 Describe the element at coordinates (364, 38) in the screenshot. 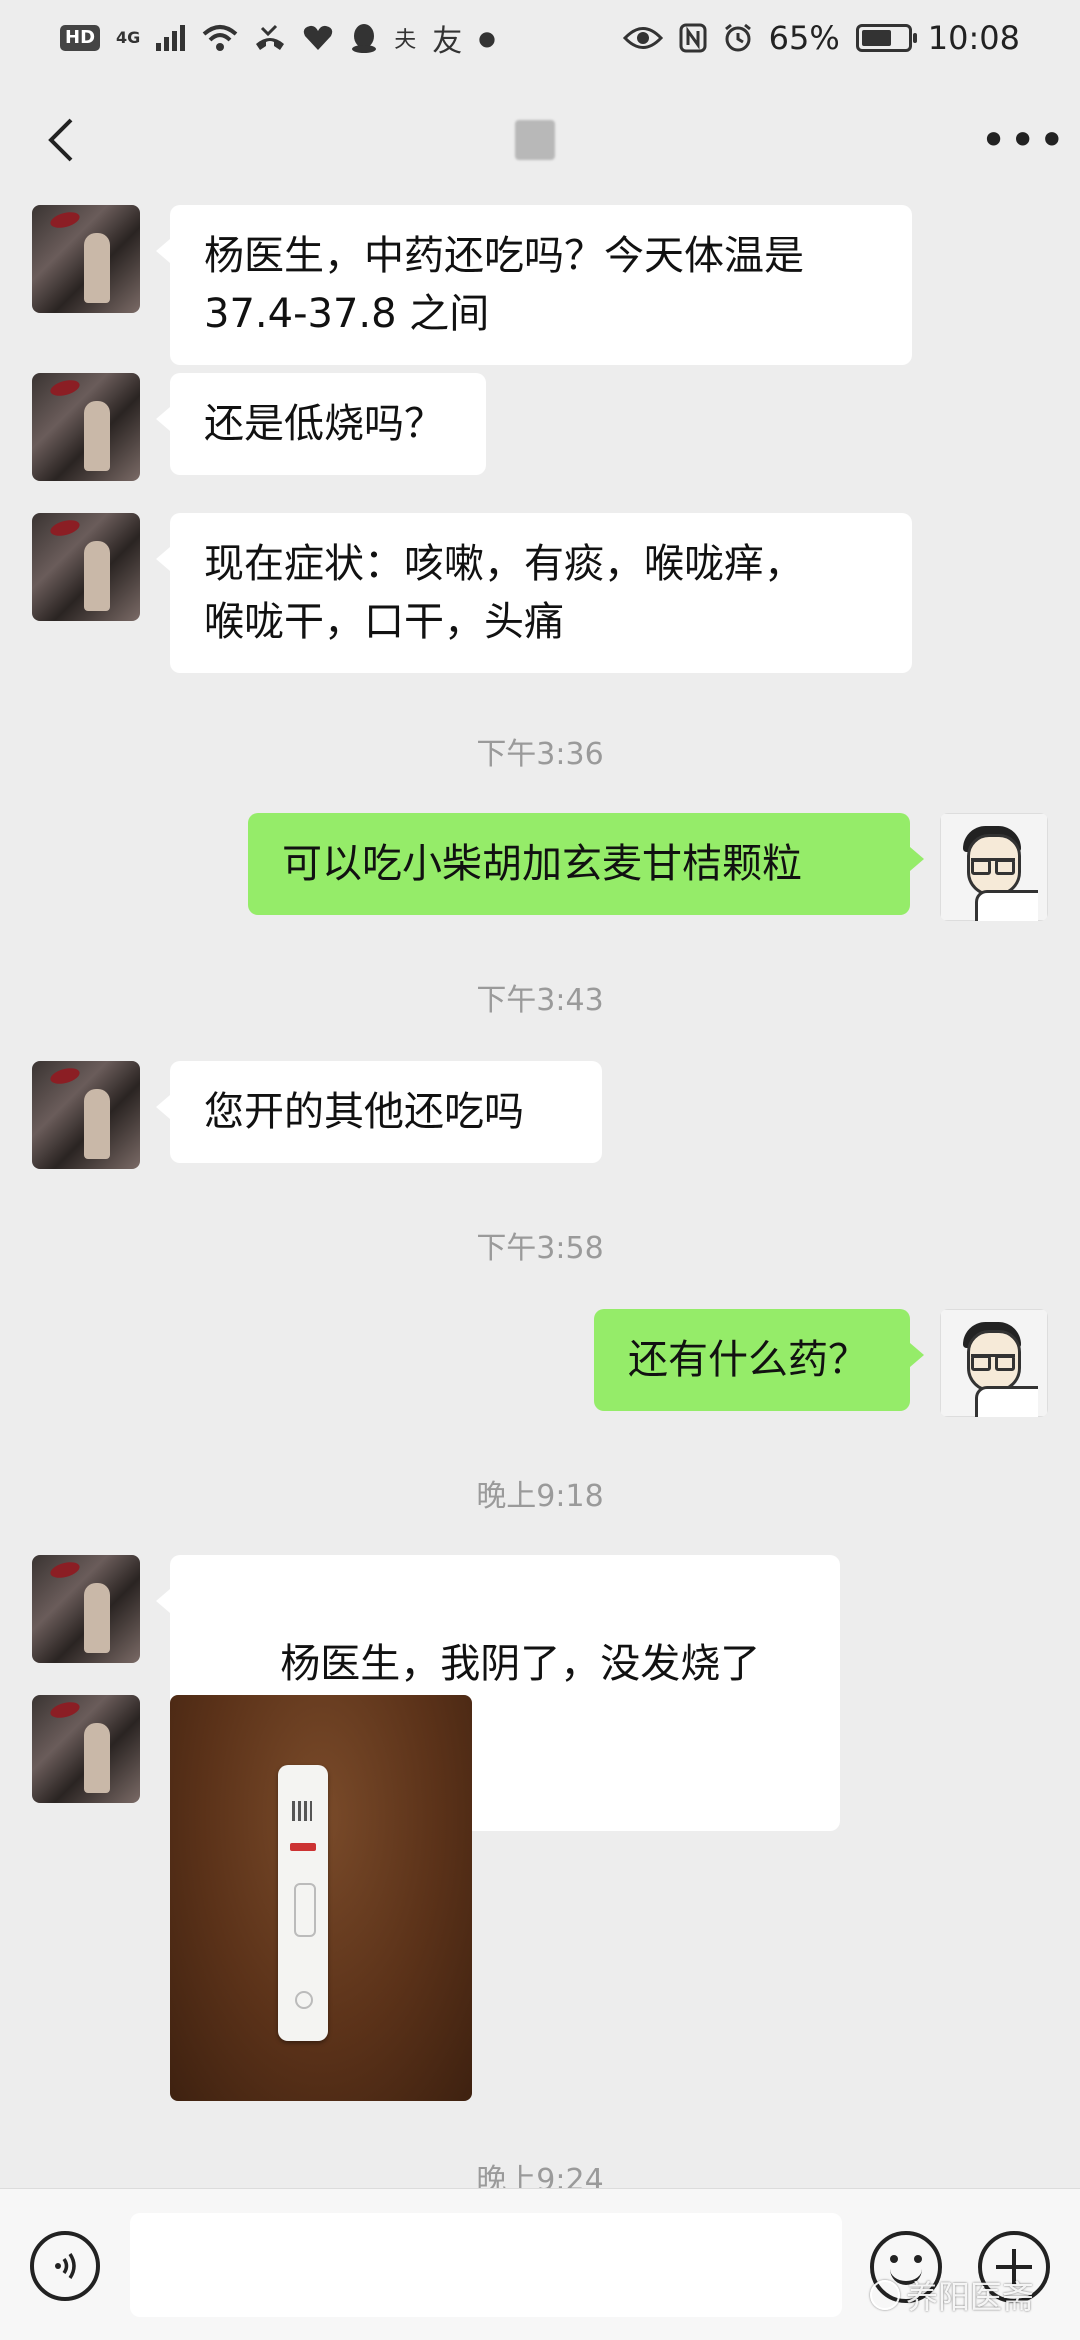

I see `qq-icon` at that location.